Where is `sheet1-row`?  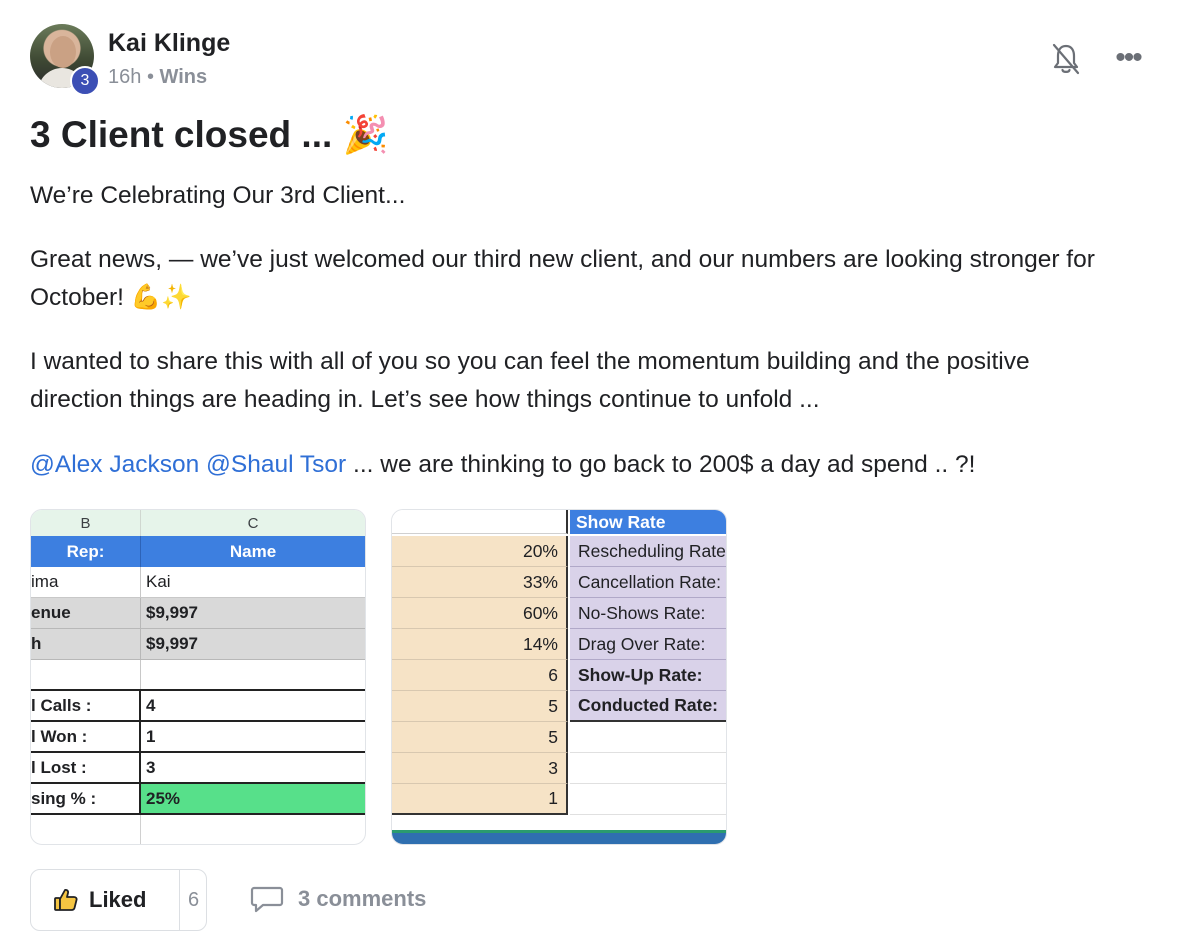
sheet1-row is located at coordinates (198, 675).